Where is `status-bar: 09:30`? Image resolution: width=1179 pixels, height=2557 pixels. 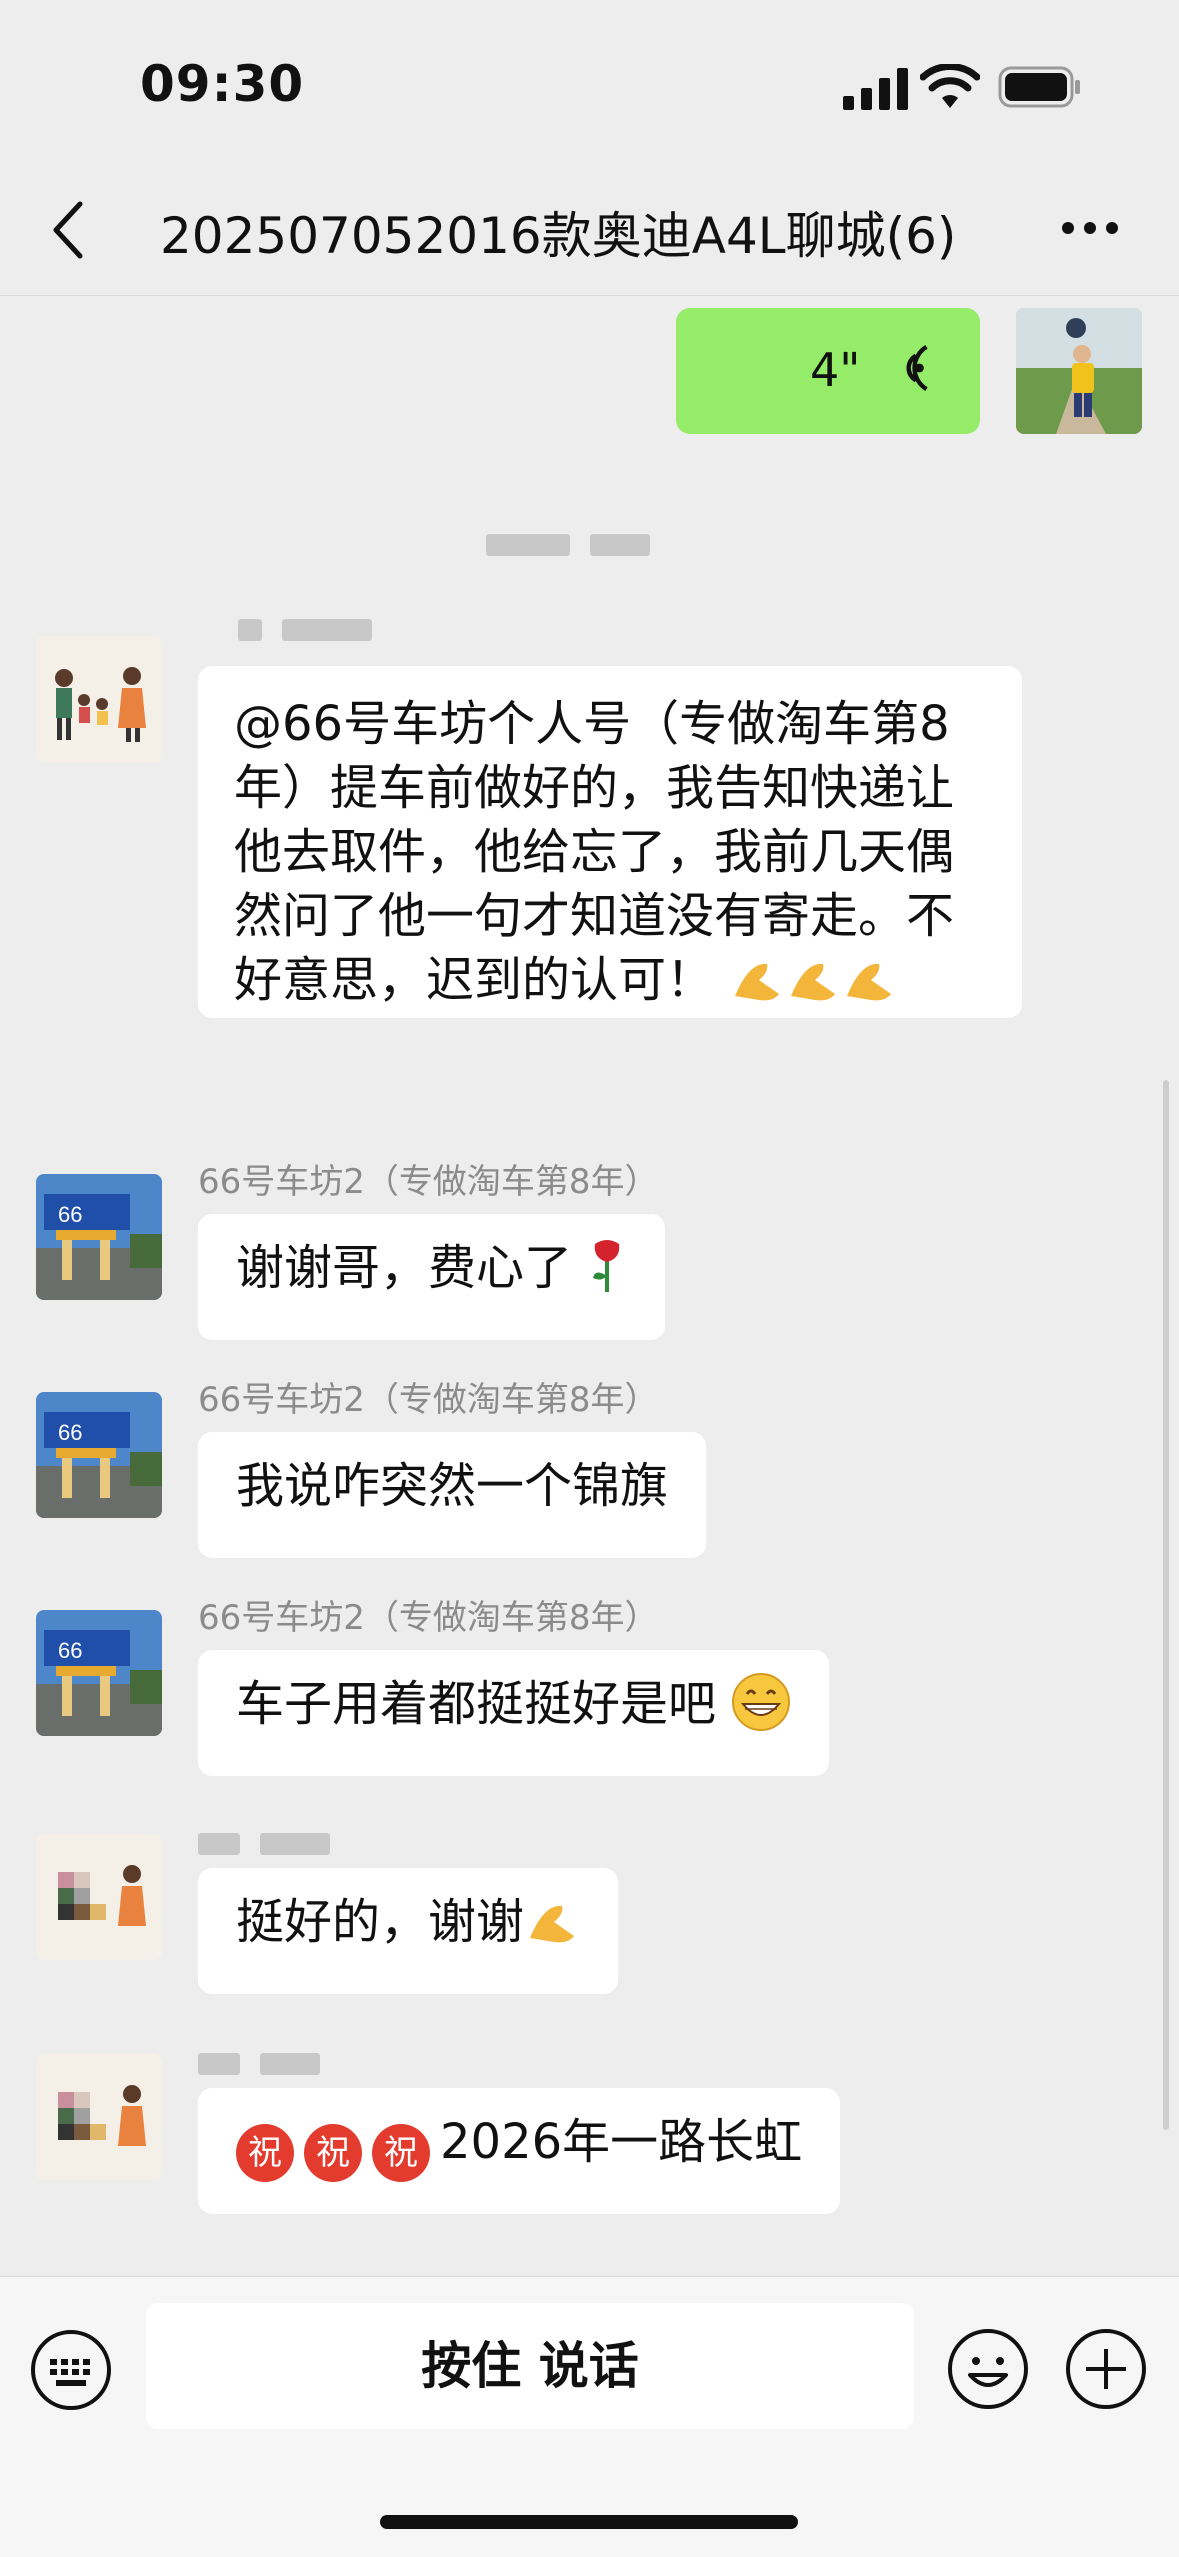 status-bar: 09:30 is located at coordinates (589, 85).